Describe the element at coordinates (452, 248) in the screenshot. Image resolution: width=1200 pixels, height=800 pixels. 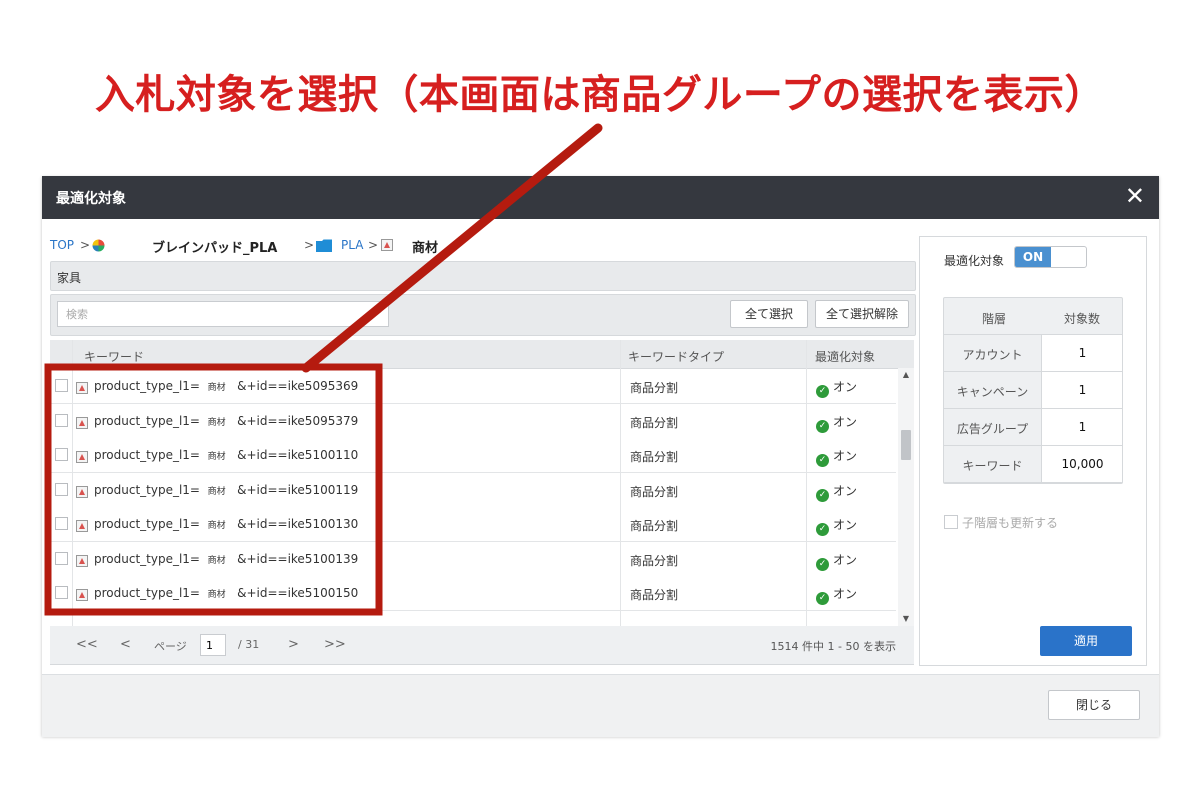
I see `annotation-arrow-line` at that location.